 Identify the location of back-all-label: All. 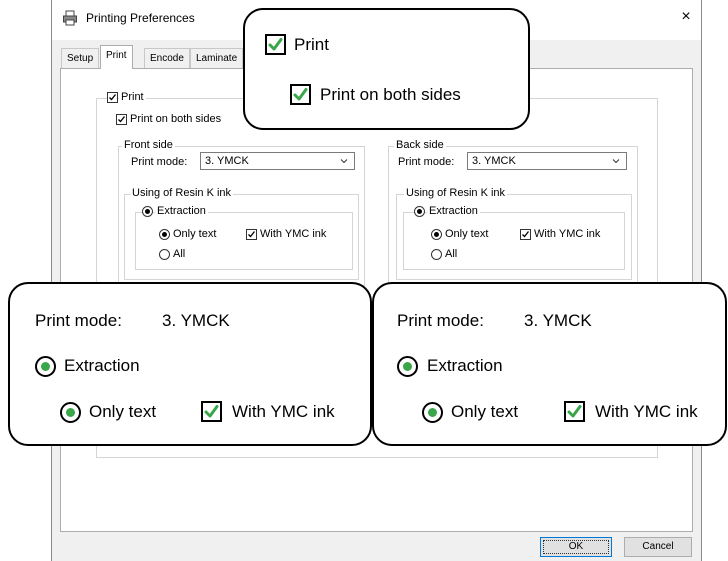
(451, 254).